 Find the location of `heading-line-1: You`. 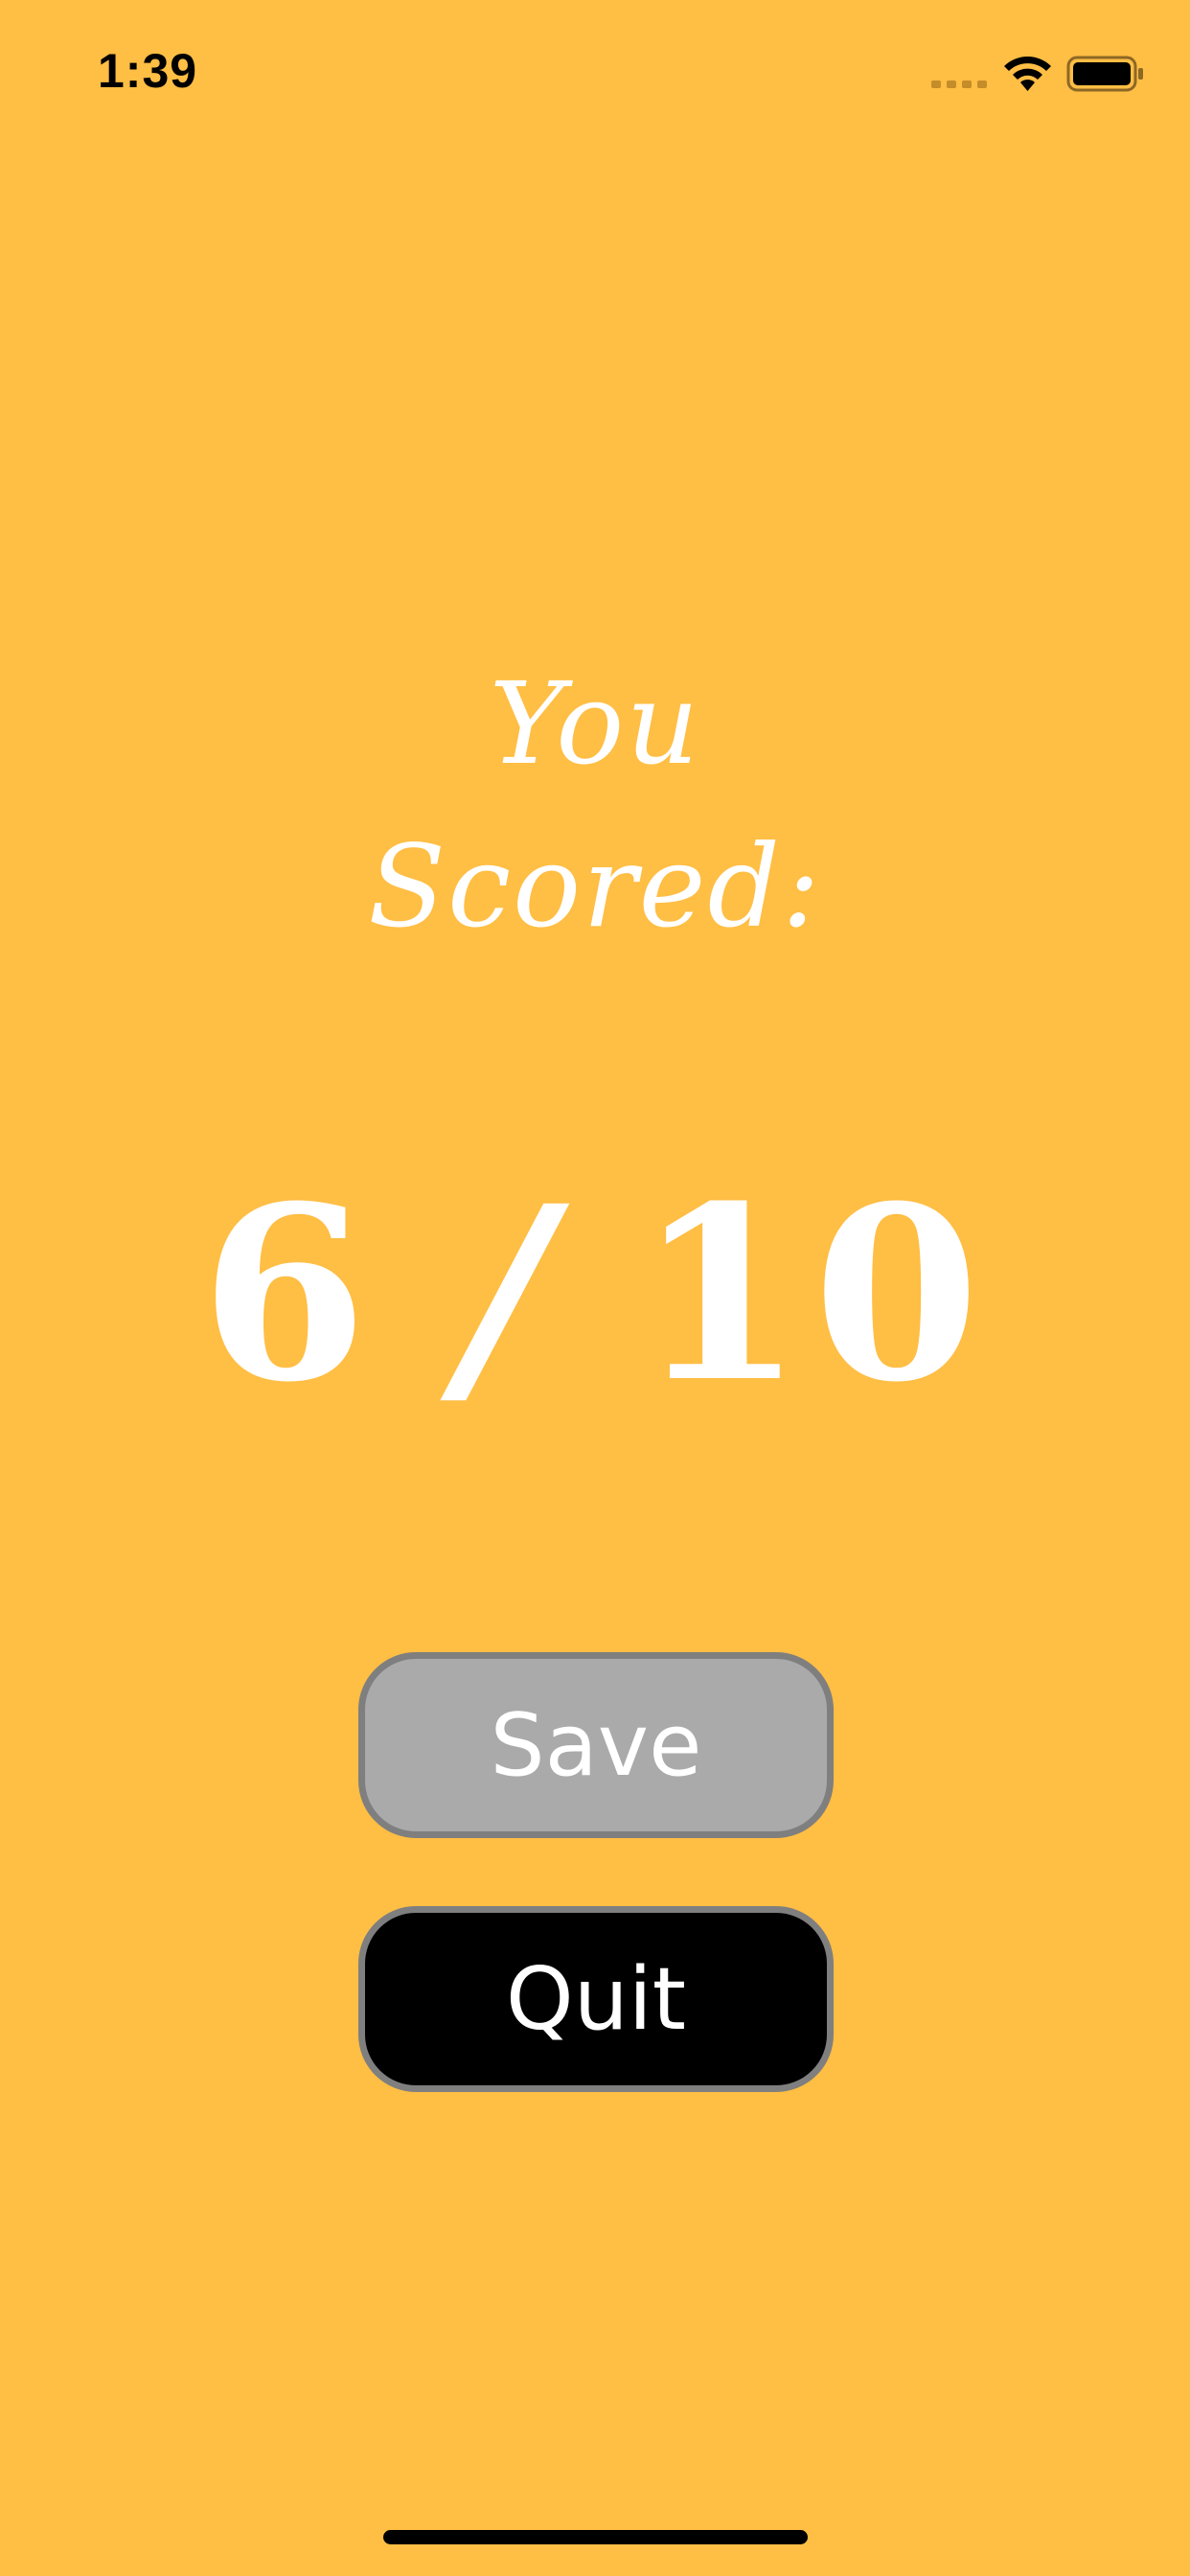

heading-line-1: You is located at coordinates (595, 723).